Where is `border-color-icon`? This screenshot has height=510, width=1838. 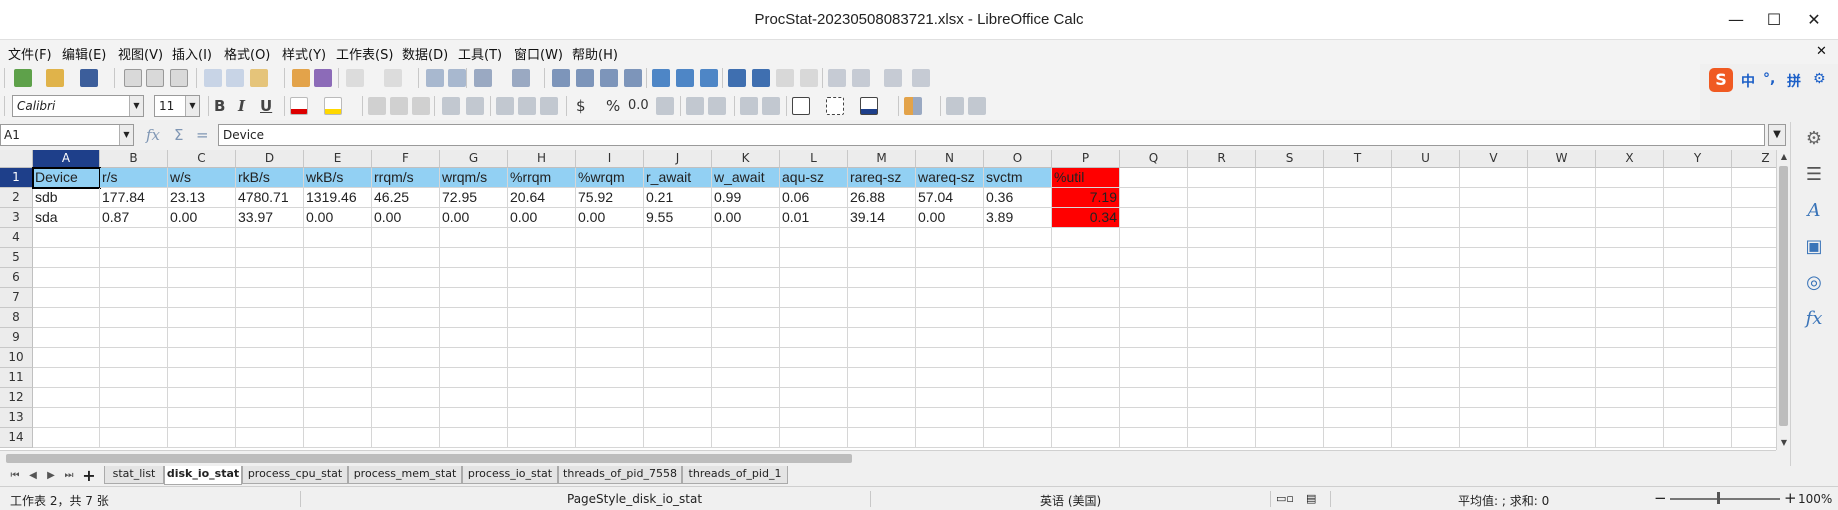
border-color-icon is located at coordinates (869, 106).